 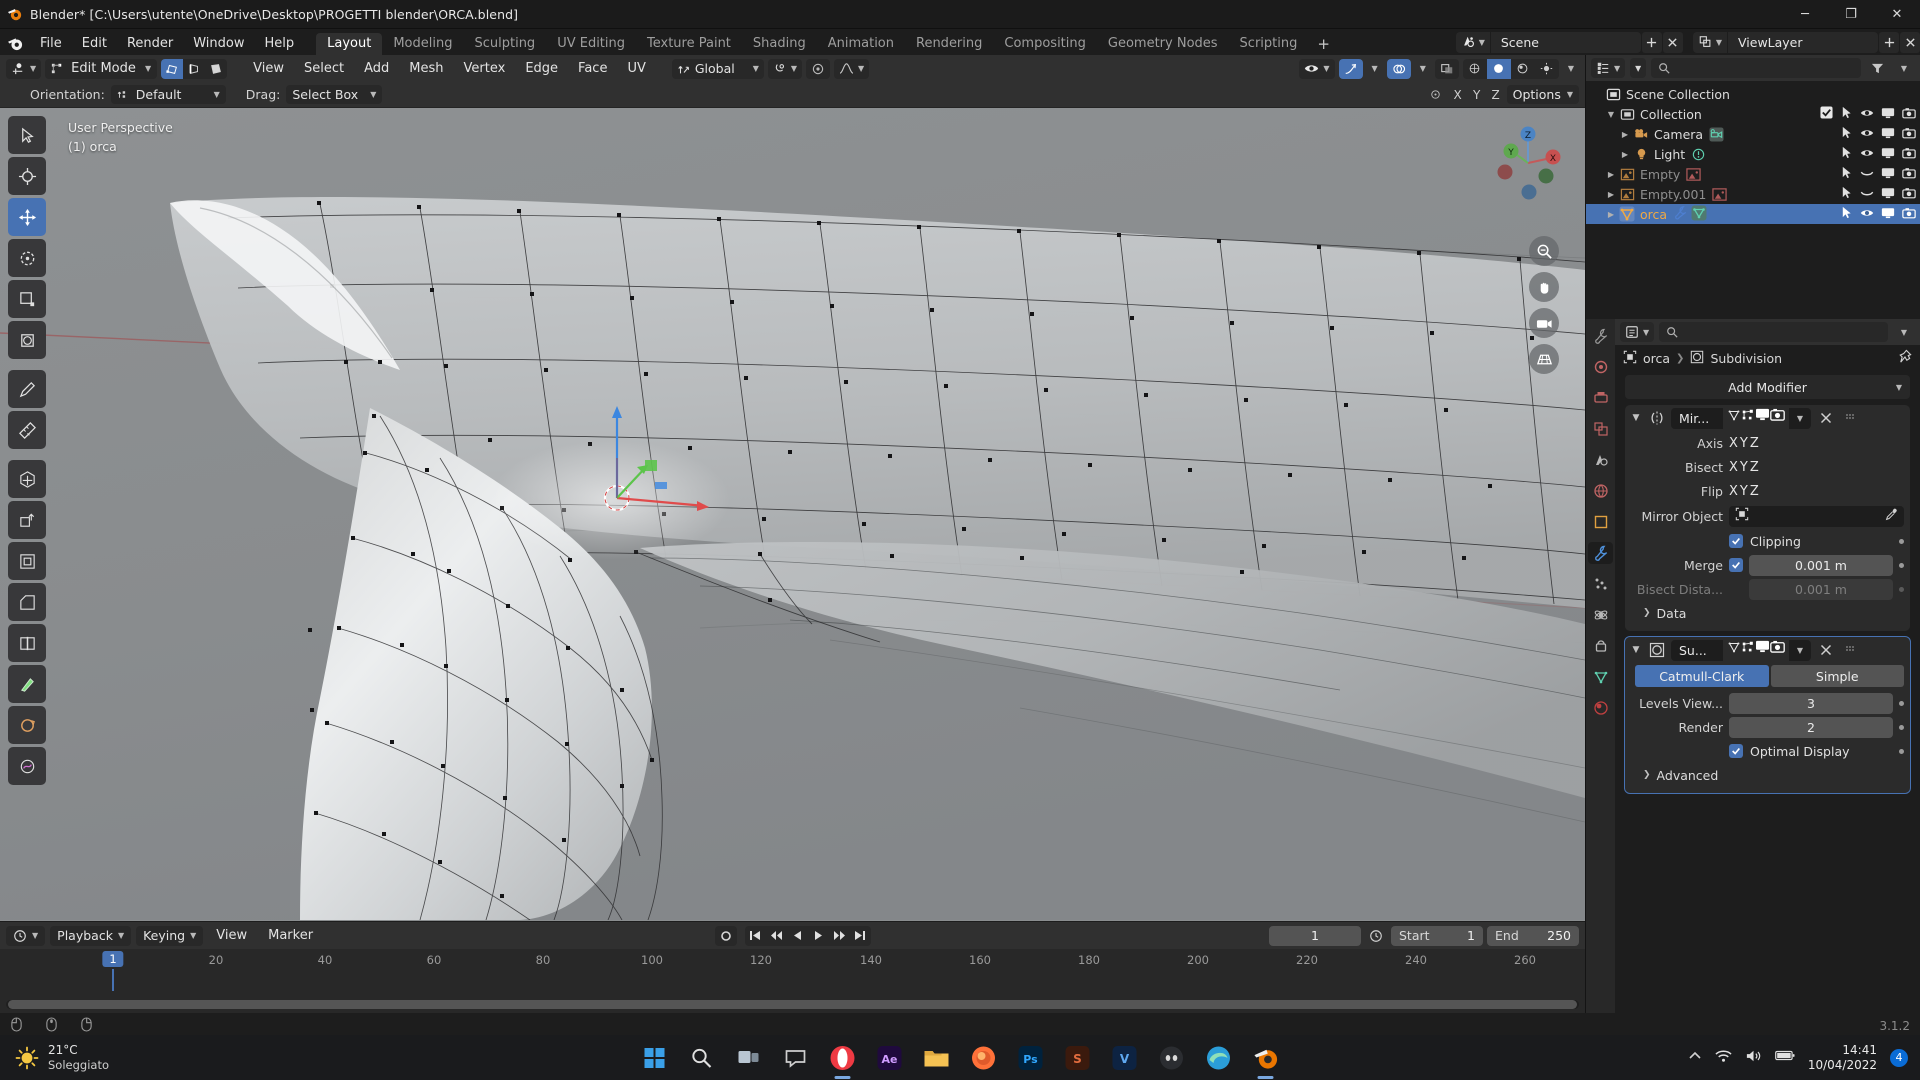 I want to click on annotate-tool, so click(x=27, y=389).